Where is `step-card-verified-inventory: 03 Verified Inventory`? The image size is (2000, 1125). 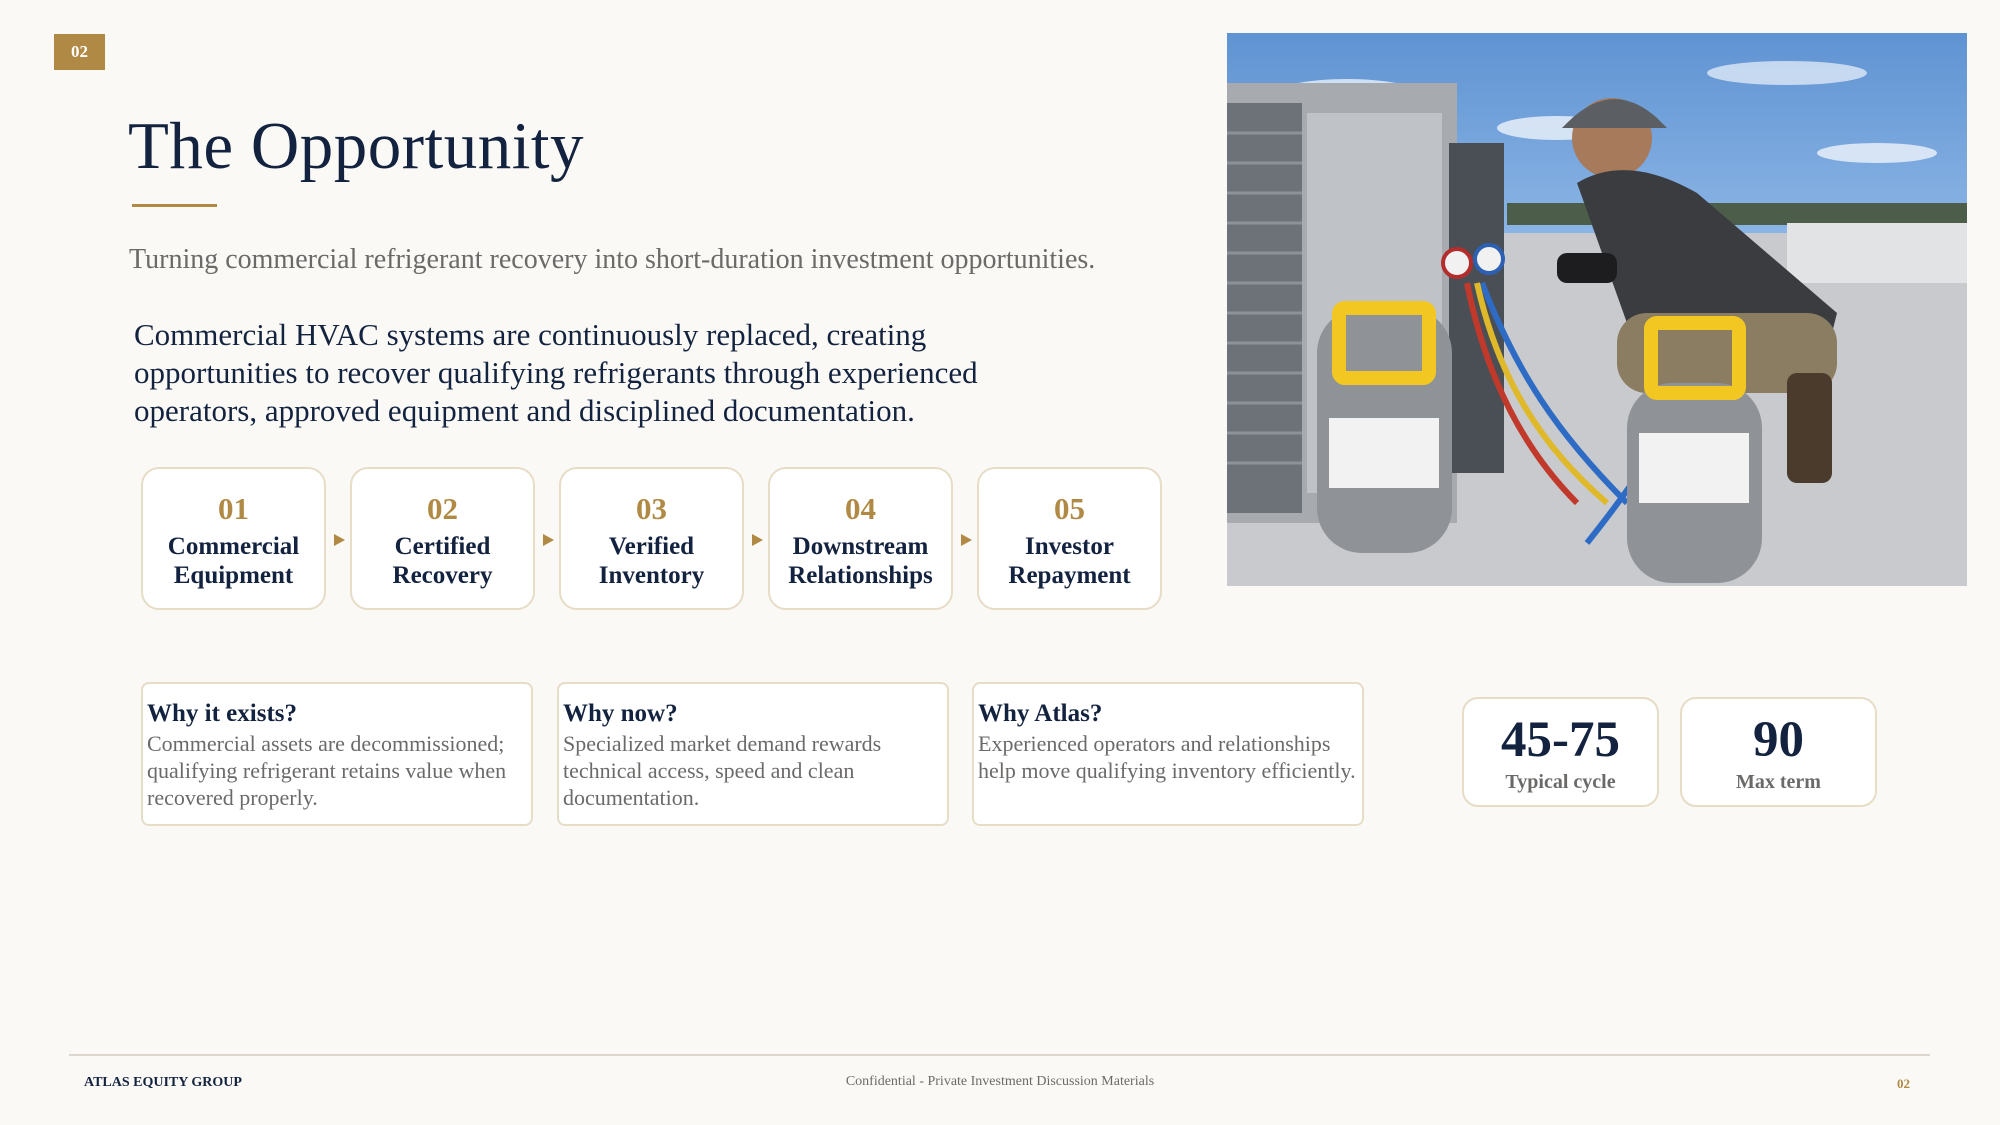 step-card-verified-inventory: 03 Verified Inventory is located at coordinates (651, 538).